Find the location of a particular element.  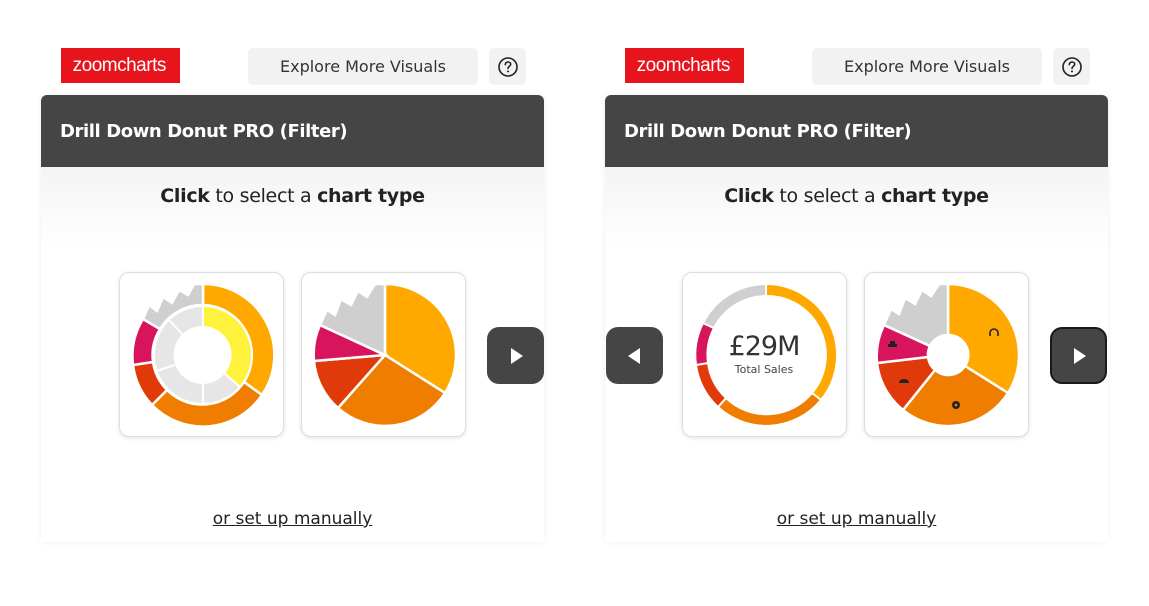

chart-type-tile-multi-level-donut is located at coordinates (201, 354).